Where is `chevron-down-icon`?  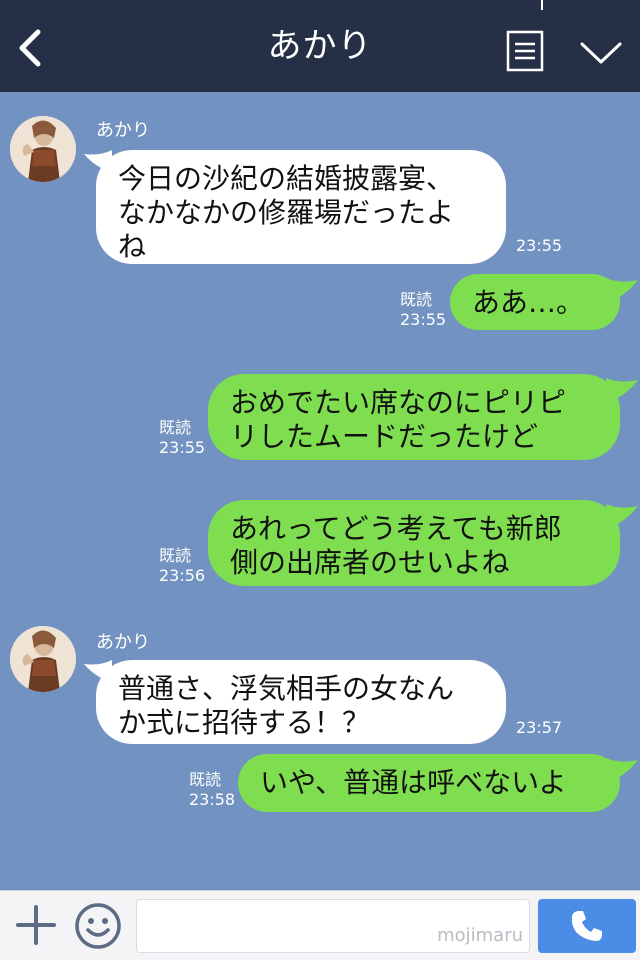 chevron-down-icon is located at coordinates (601, 53).